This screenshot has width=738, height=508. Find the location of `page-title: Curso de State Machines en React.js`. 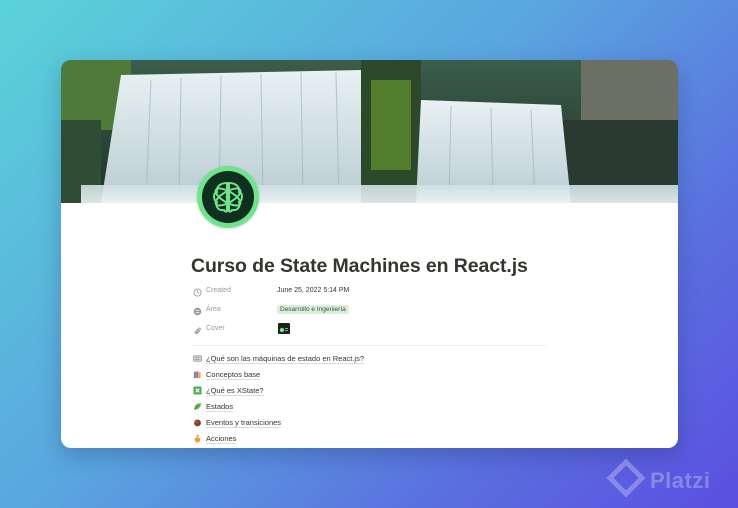

page-title: Curso de State Machines en React.js is located at coordinates (359, 266).